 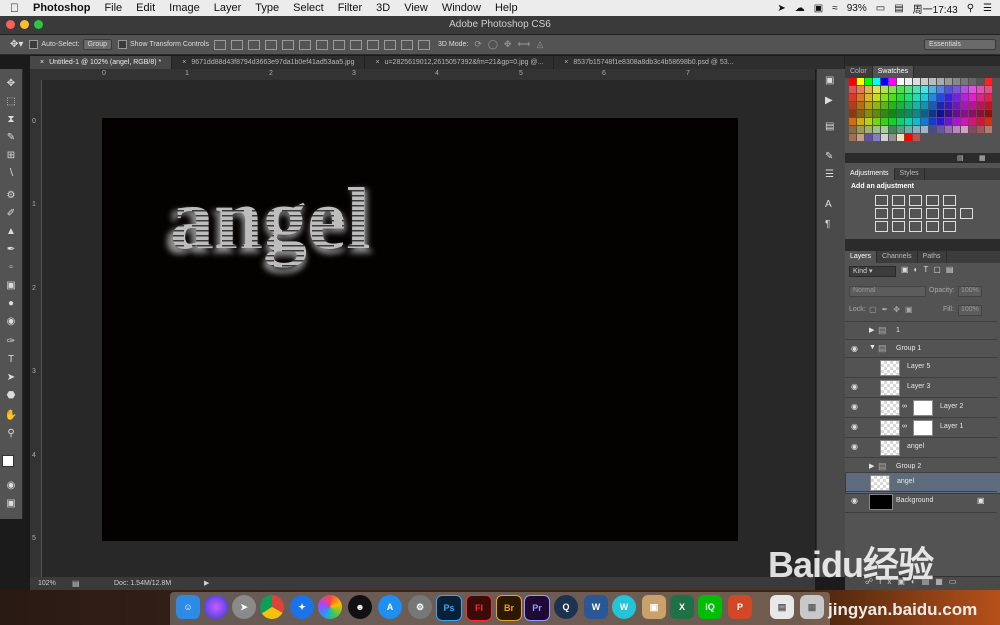 What do you see at coordinates (61, 8) in the screenshot?
I see `menu-app-name: Photoshop` at bounding box center [61, 8].